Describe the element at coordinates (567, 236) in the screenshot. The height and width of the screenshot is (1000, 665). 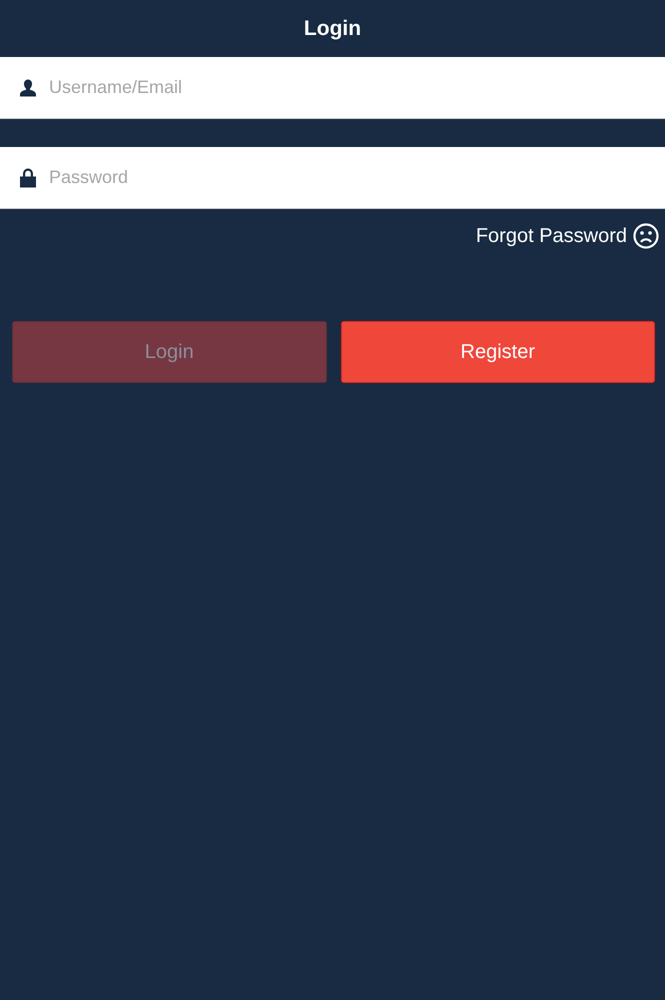
I see `forgot-password-link: Forgot Password` at that location.